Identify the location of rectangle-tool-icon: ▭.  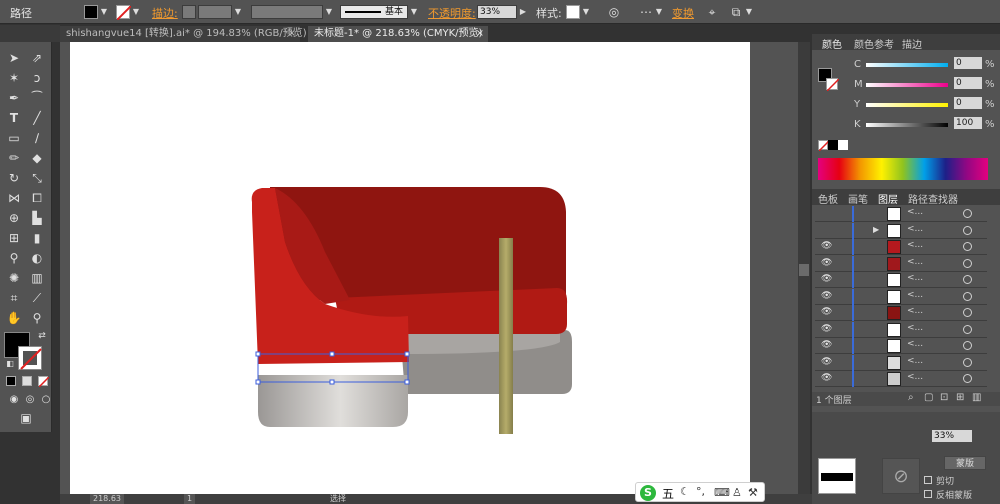
(14, 138).